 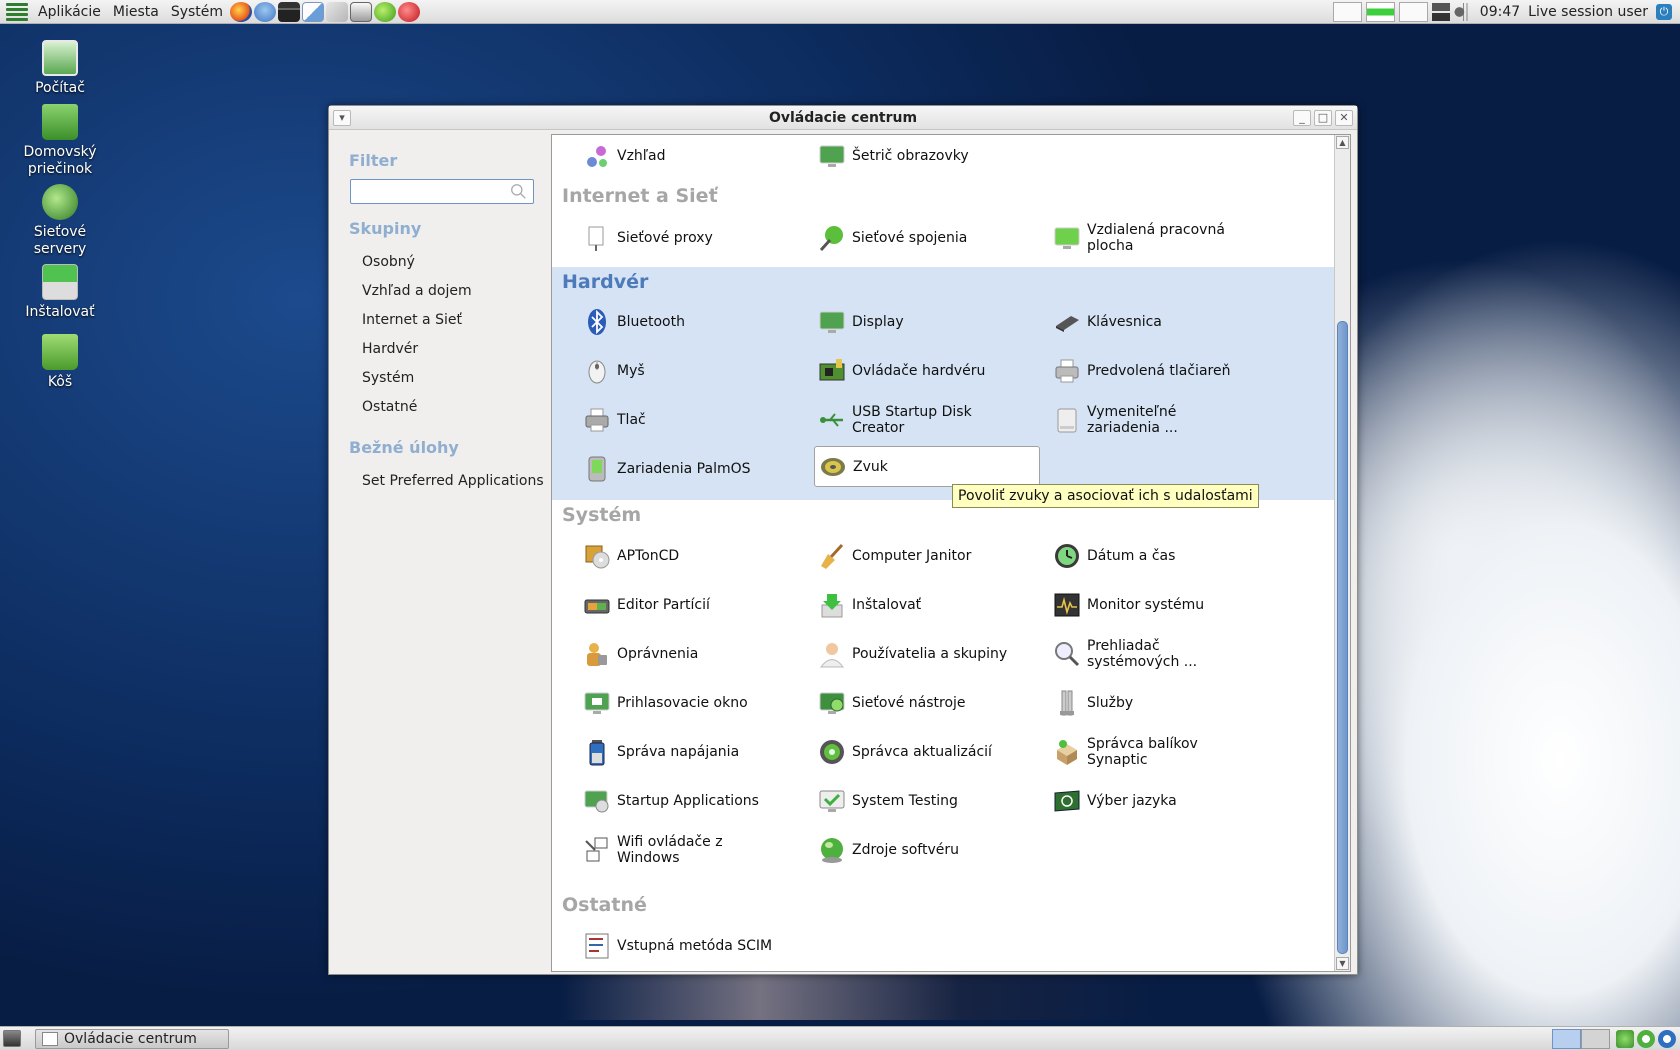 I want to click on desktop-icon-home: Domovský priečinok, so click(x=60, y=141).